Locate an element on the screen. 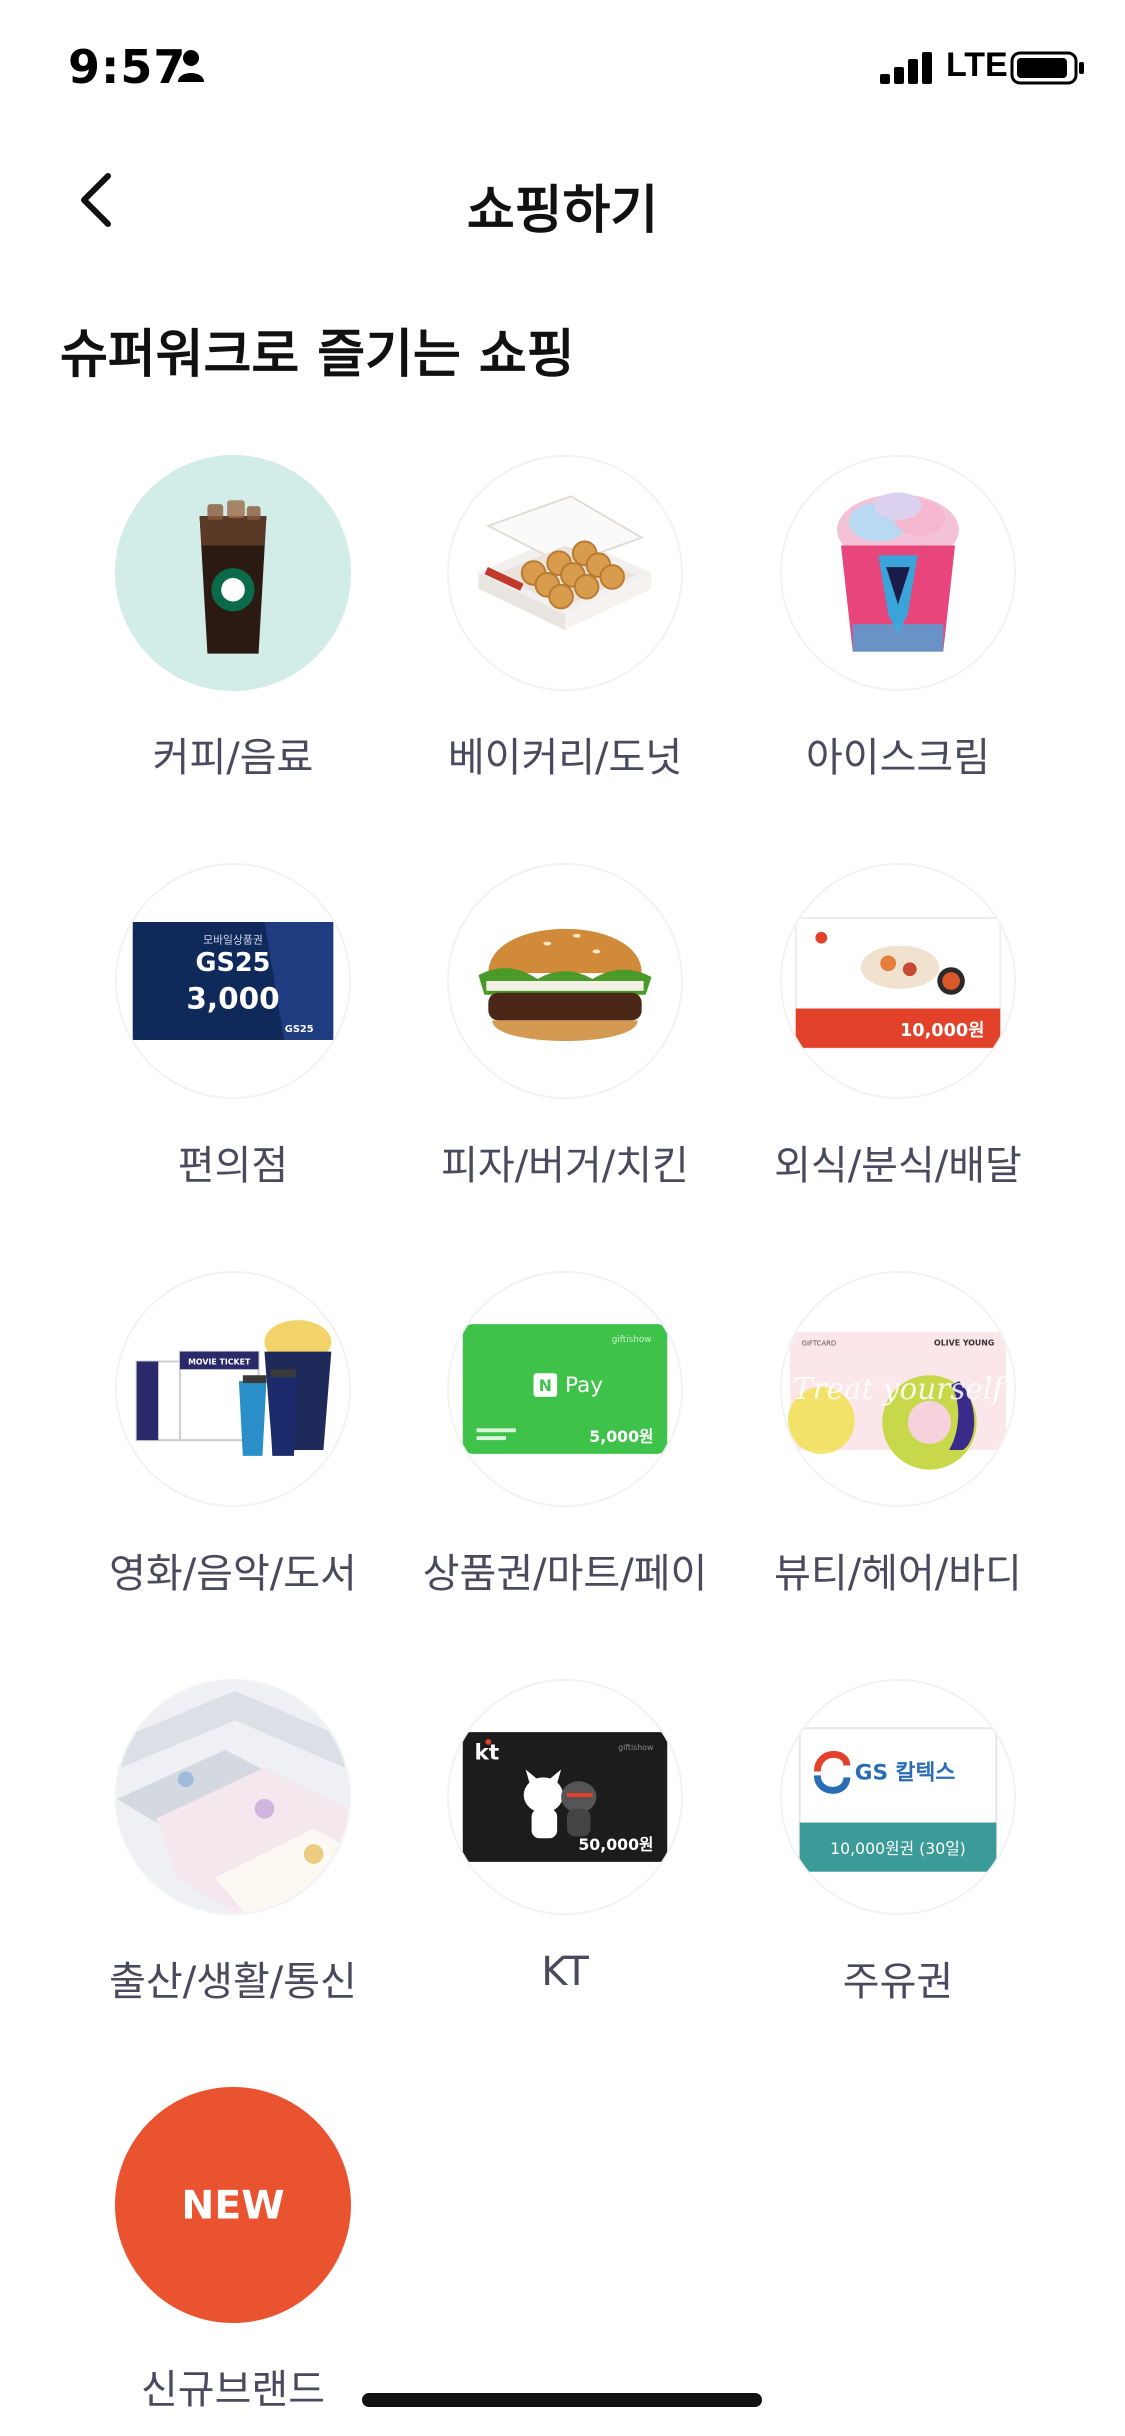 The image size is (1125, 2436). category-coffee: 커피/음료 is located at coordinates (230, 620).